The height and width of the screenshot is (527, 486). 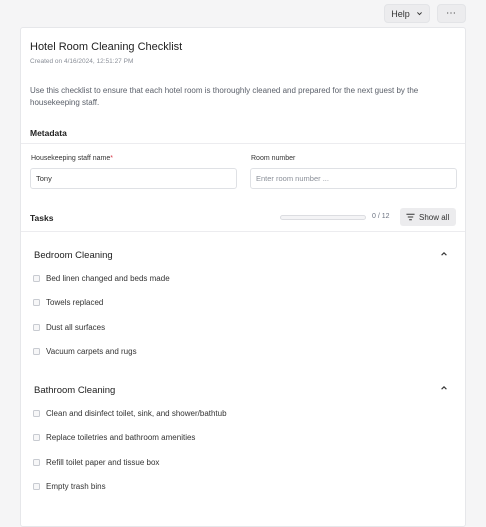 What do you see at coordinates (323, 217) in the screenshot?
I see `tasks-progress-bar` at bounding box center [323, 217].